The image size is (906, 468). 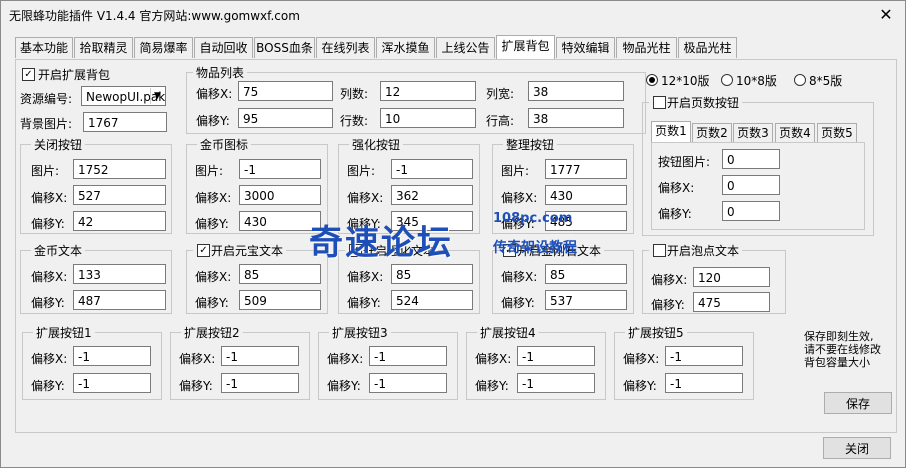 What do you see at coordinates (731, 277) in the screenshot?
I see `bubble-offset-x-input: 120` at bounding box center [731, 277].